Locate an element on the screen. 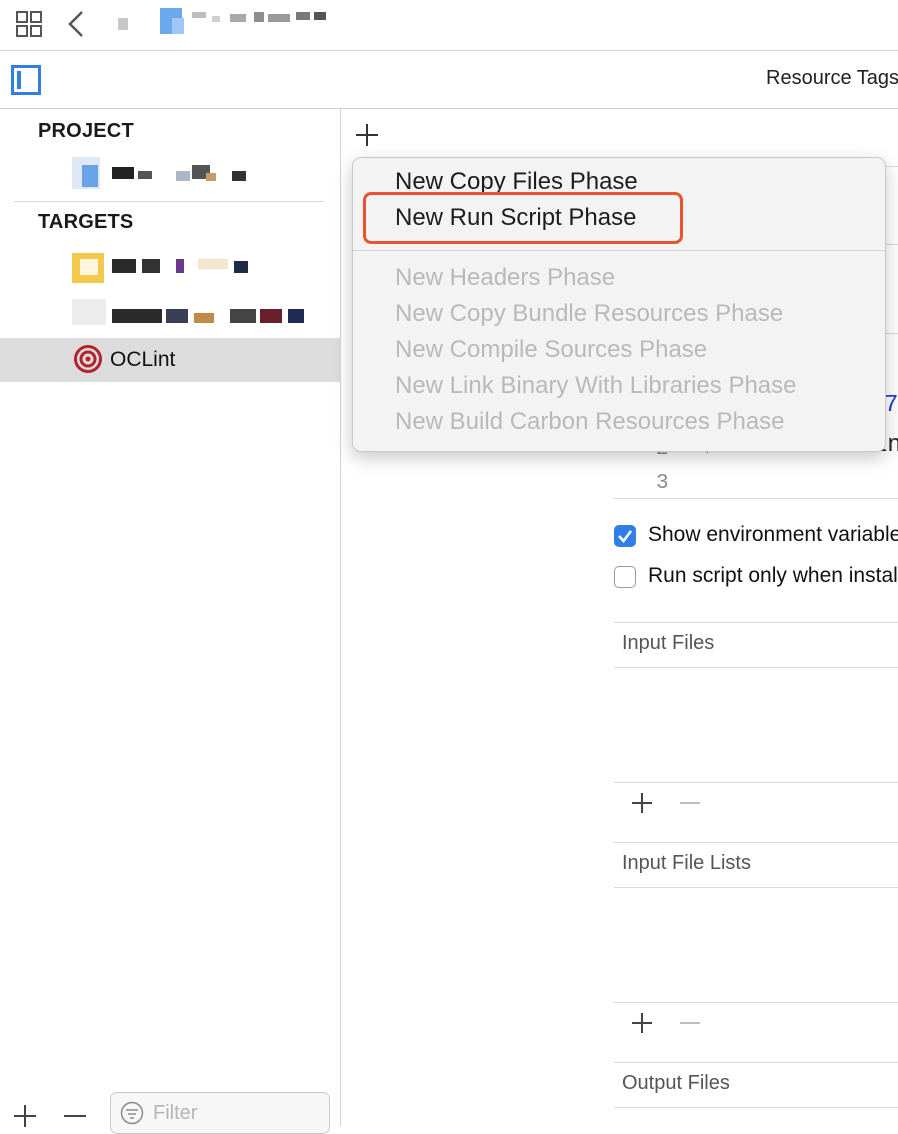 This screenshot has height=1134, width=898. menu-item-new-copy-bundle-resources-phase: New Copy Bundle Resources Phase is located at coordinates (589, 313).